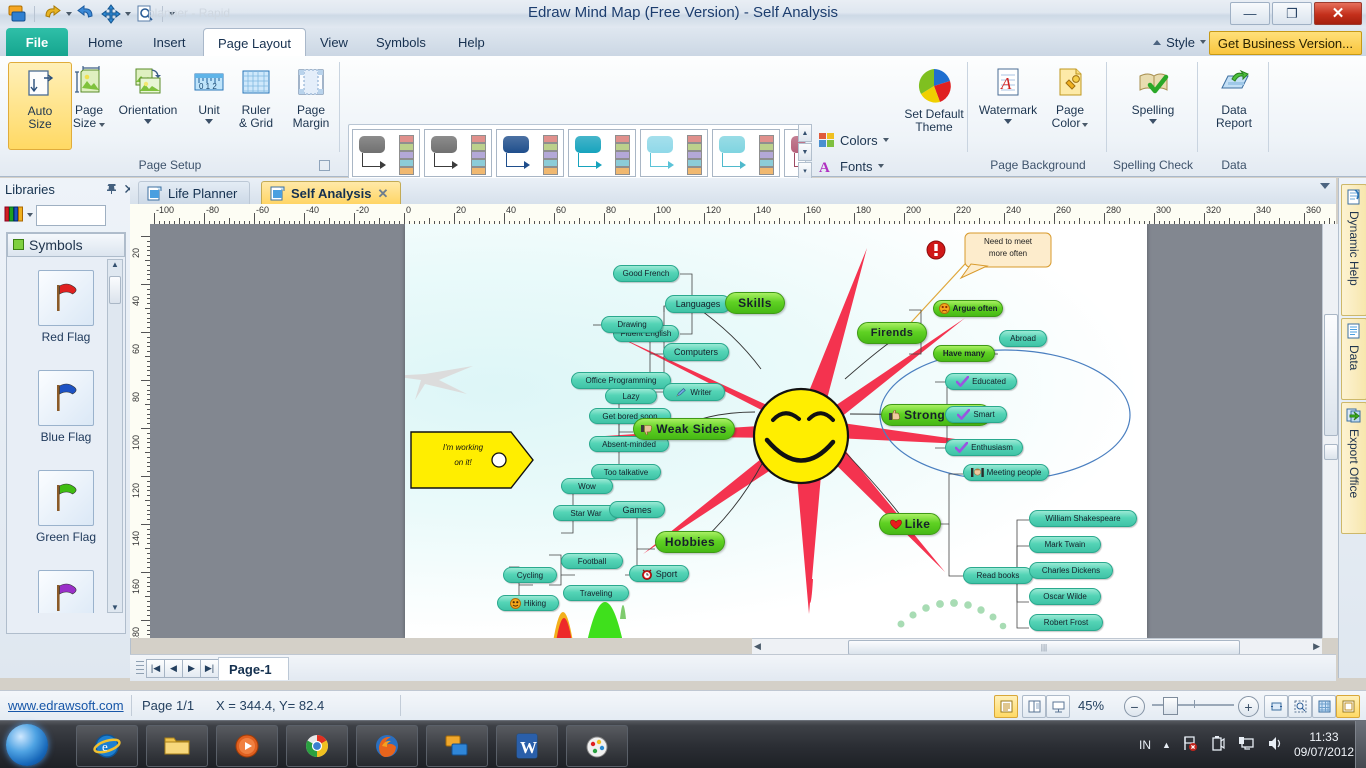 Image resolution: width=1366 pixels, height=768 pixels. I want to click on page-tab-page-1: Page-1, so click(253, 668).